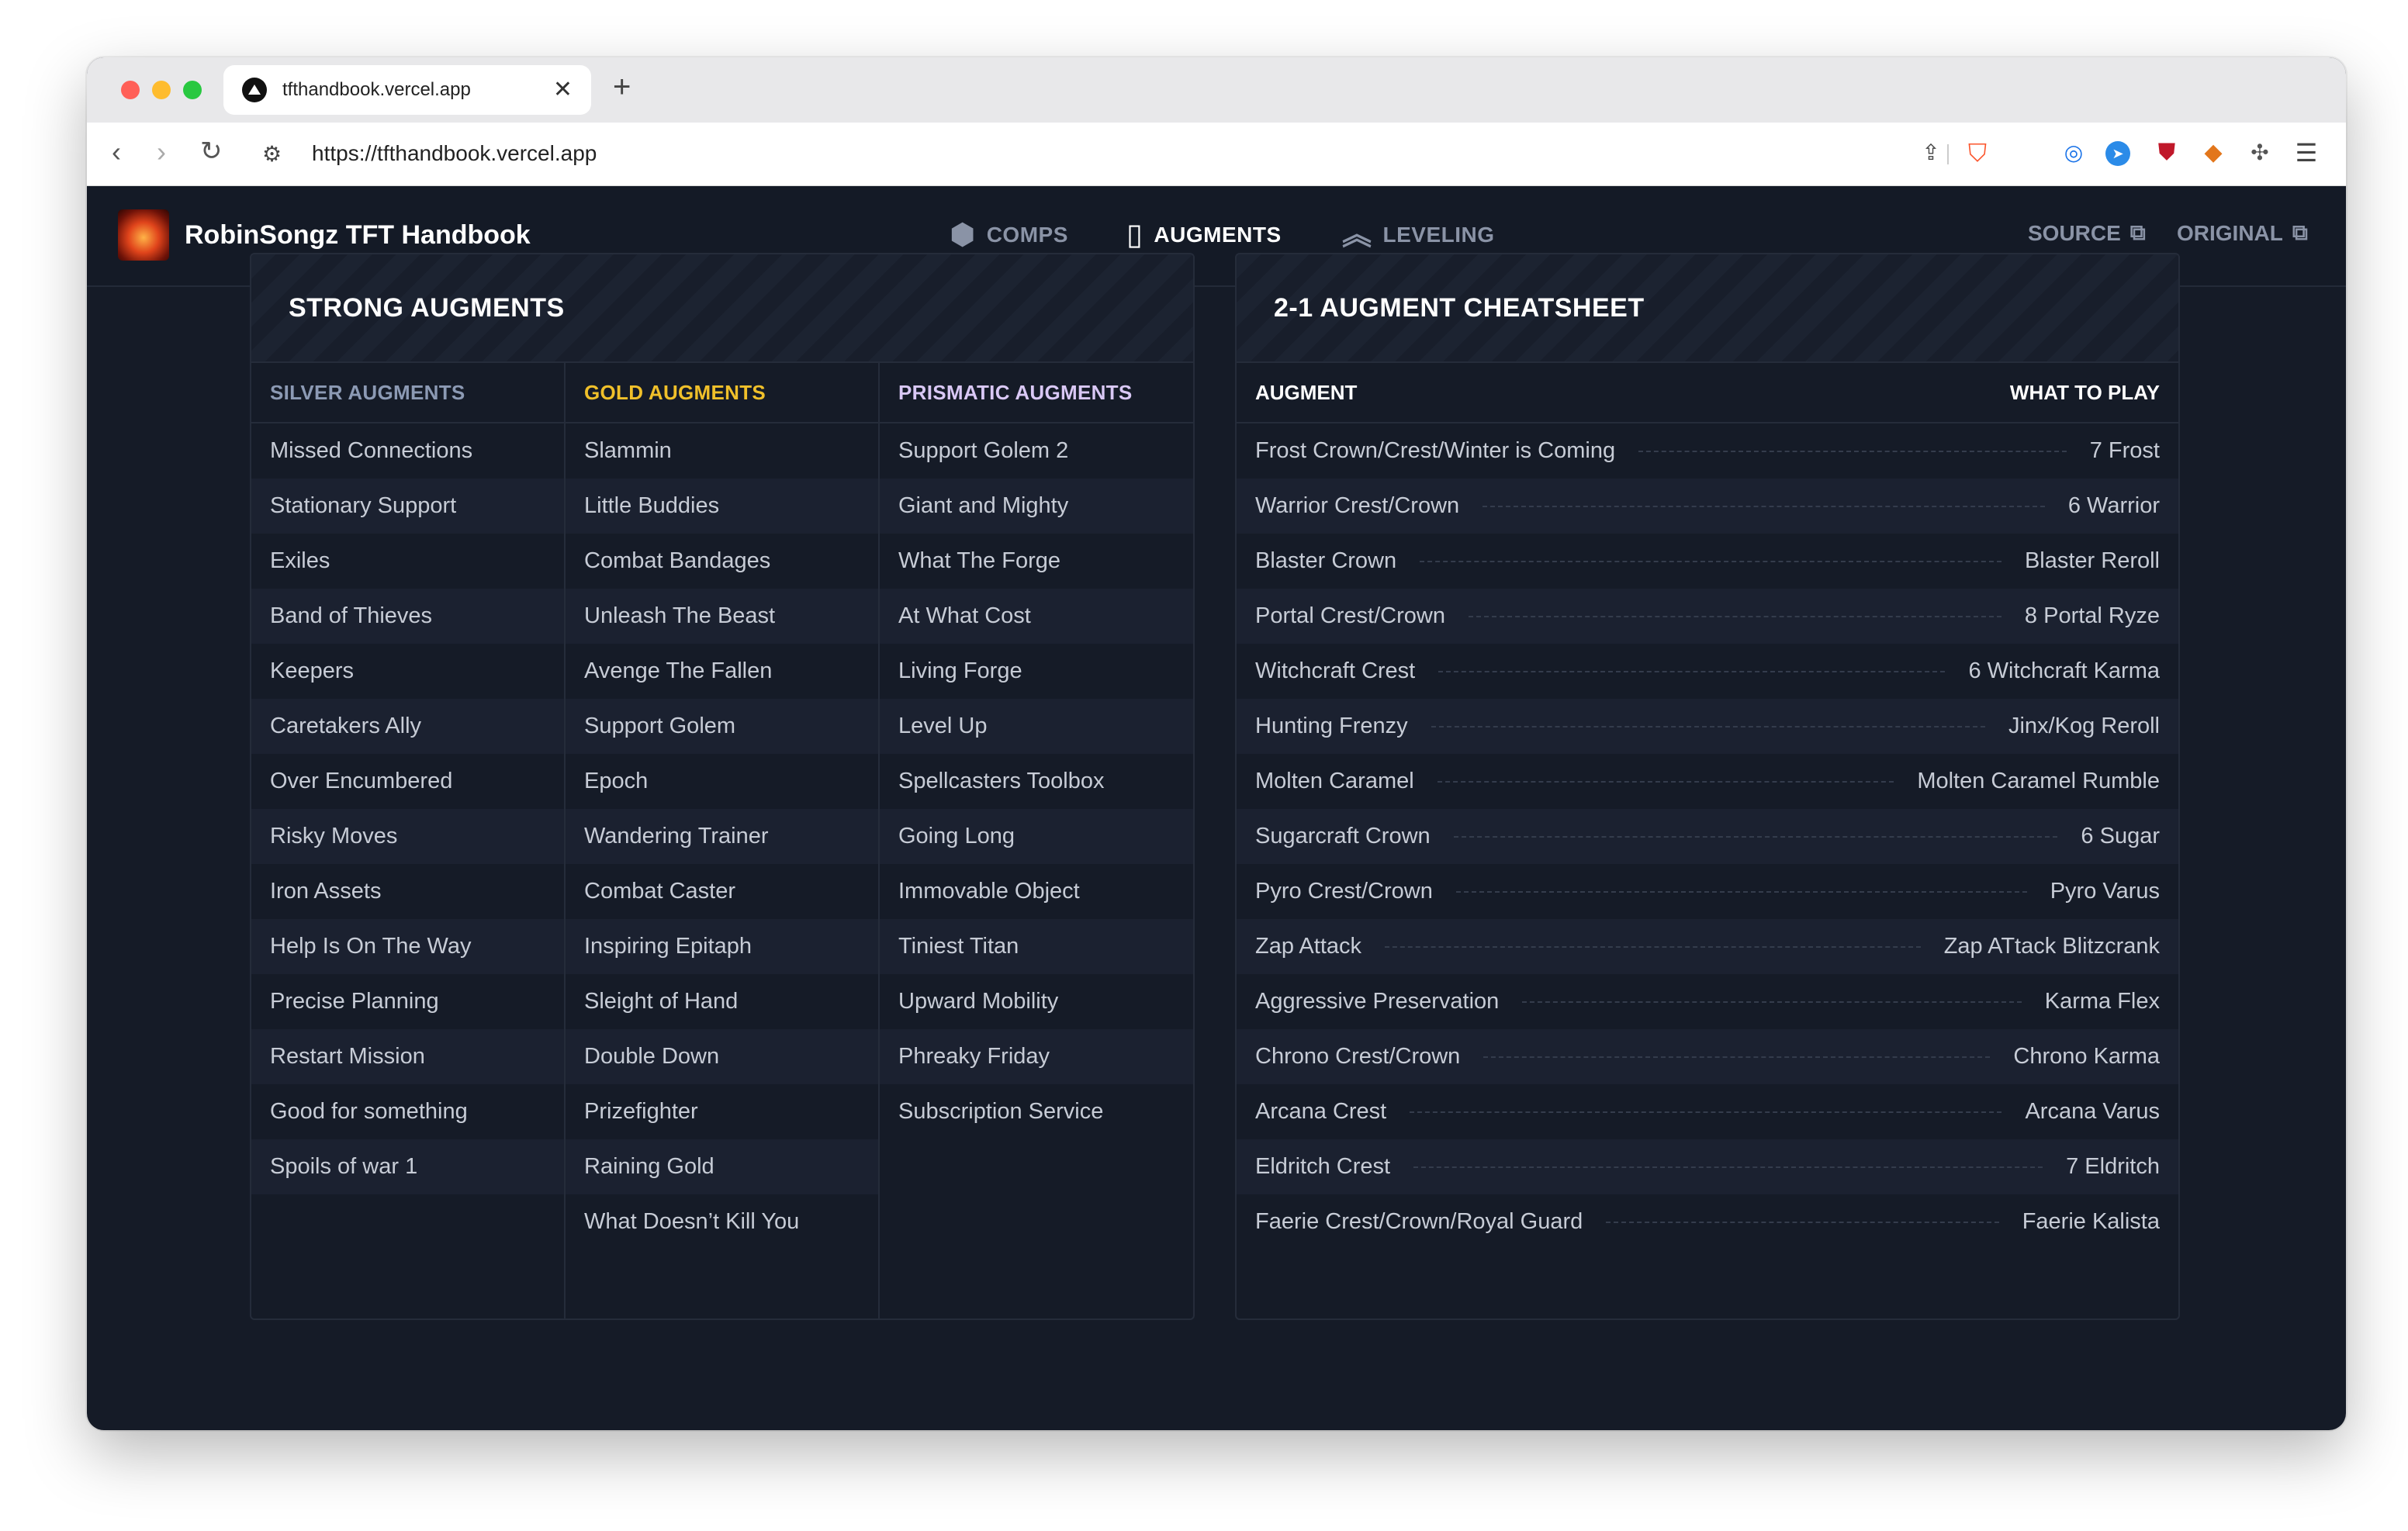  I want to click on cheatsheet-augment: Frost Crown/Crest/Winter is Coming, so click(1435, 450).